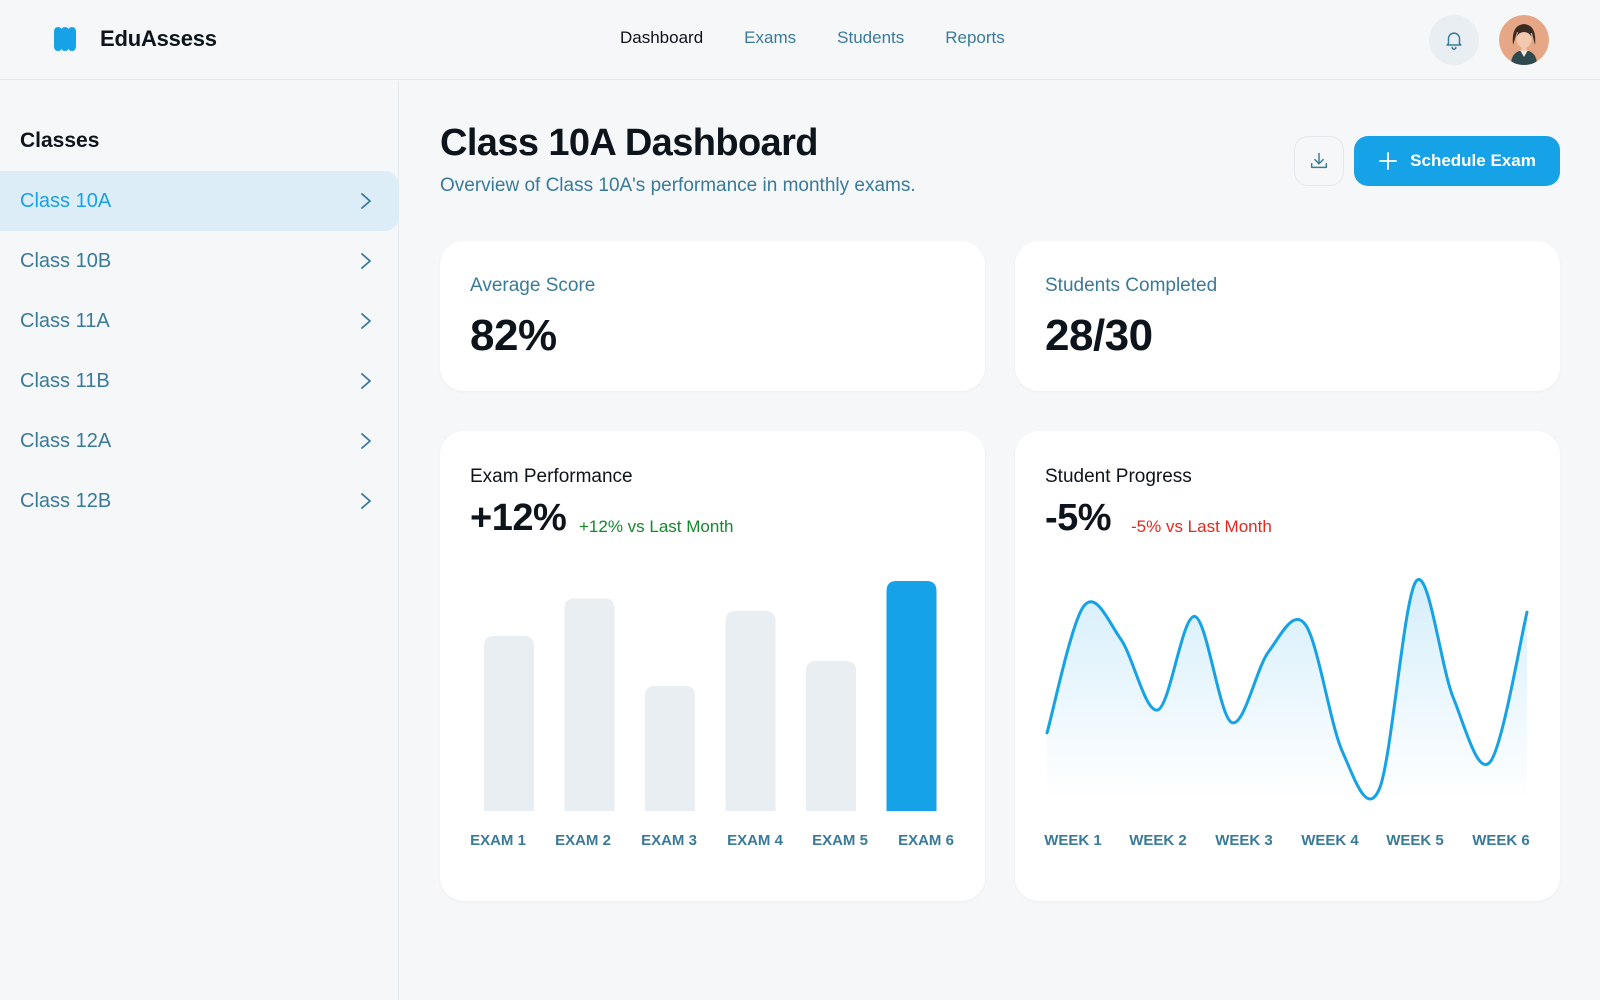 This screenshot has height=1000, width=1600. What do you see at coordinates (199, 441) in the screenshot?
I see `sidebar-item-class-12a: Class 12A` at bounding box center [199, 441].